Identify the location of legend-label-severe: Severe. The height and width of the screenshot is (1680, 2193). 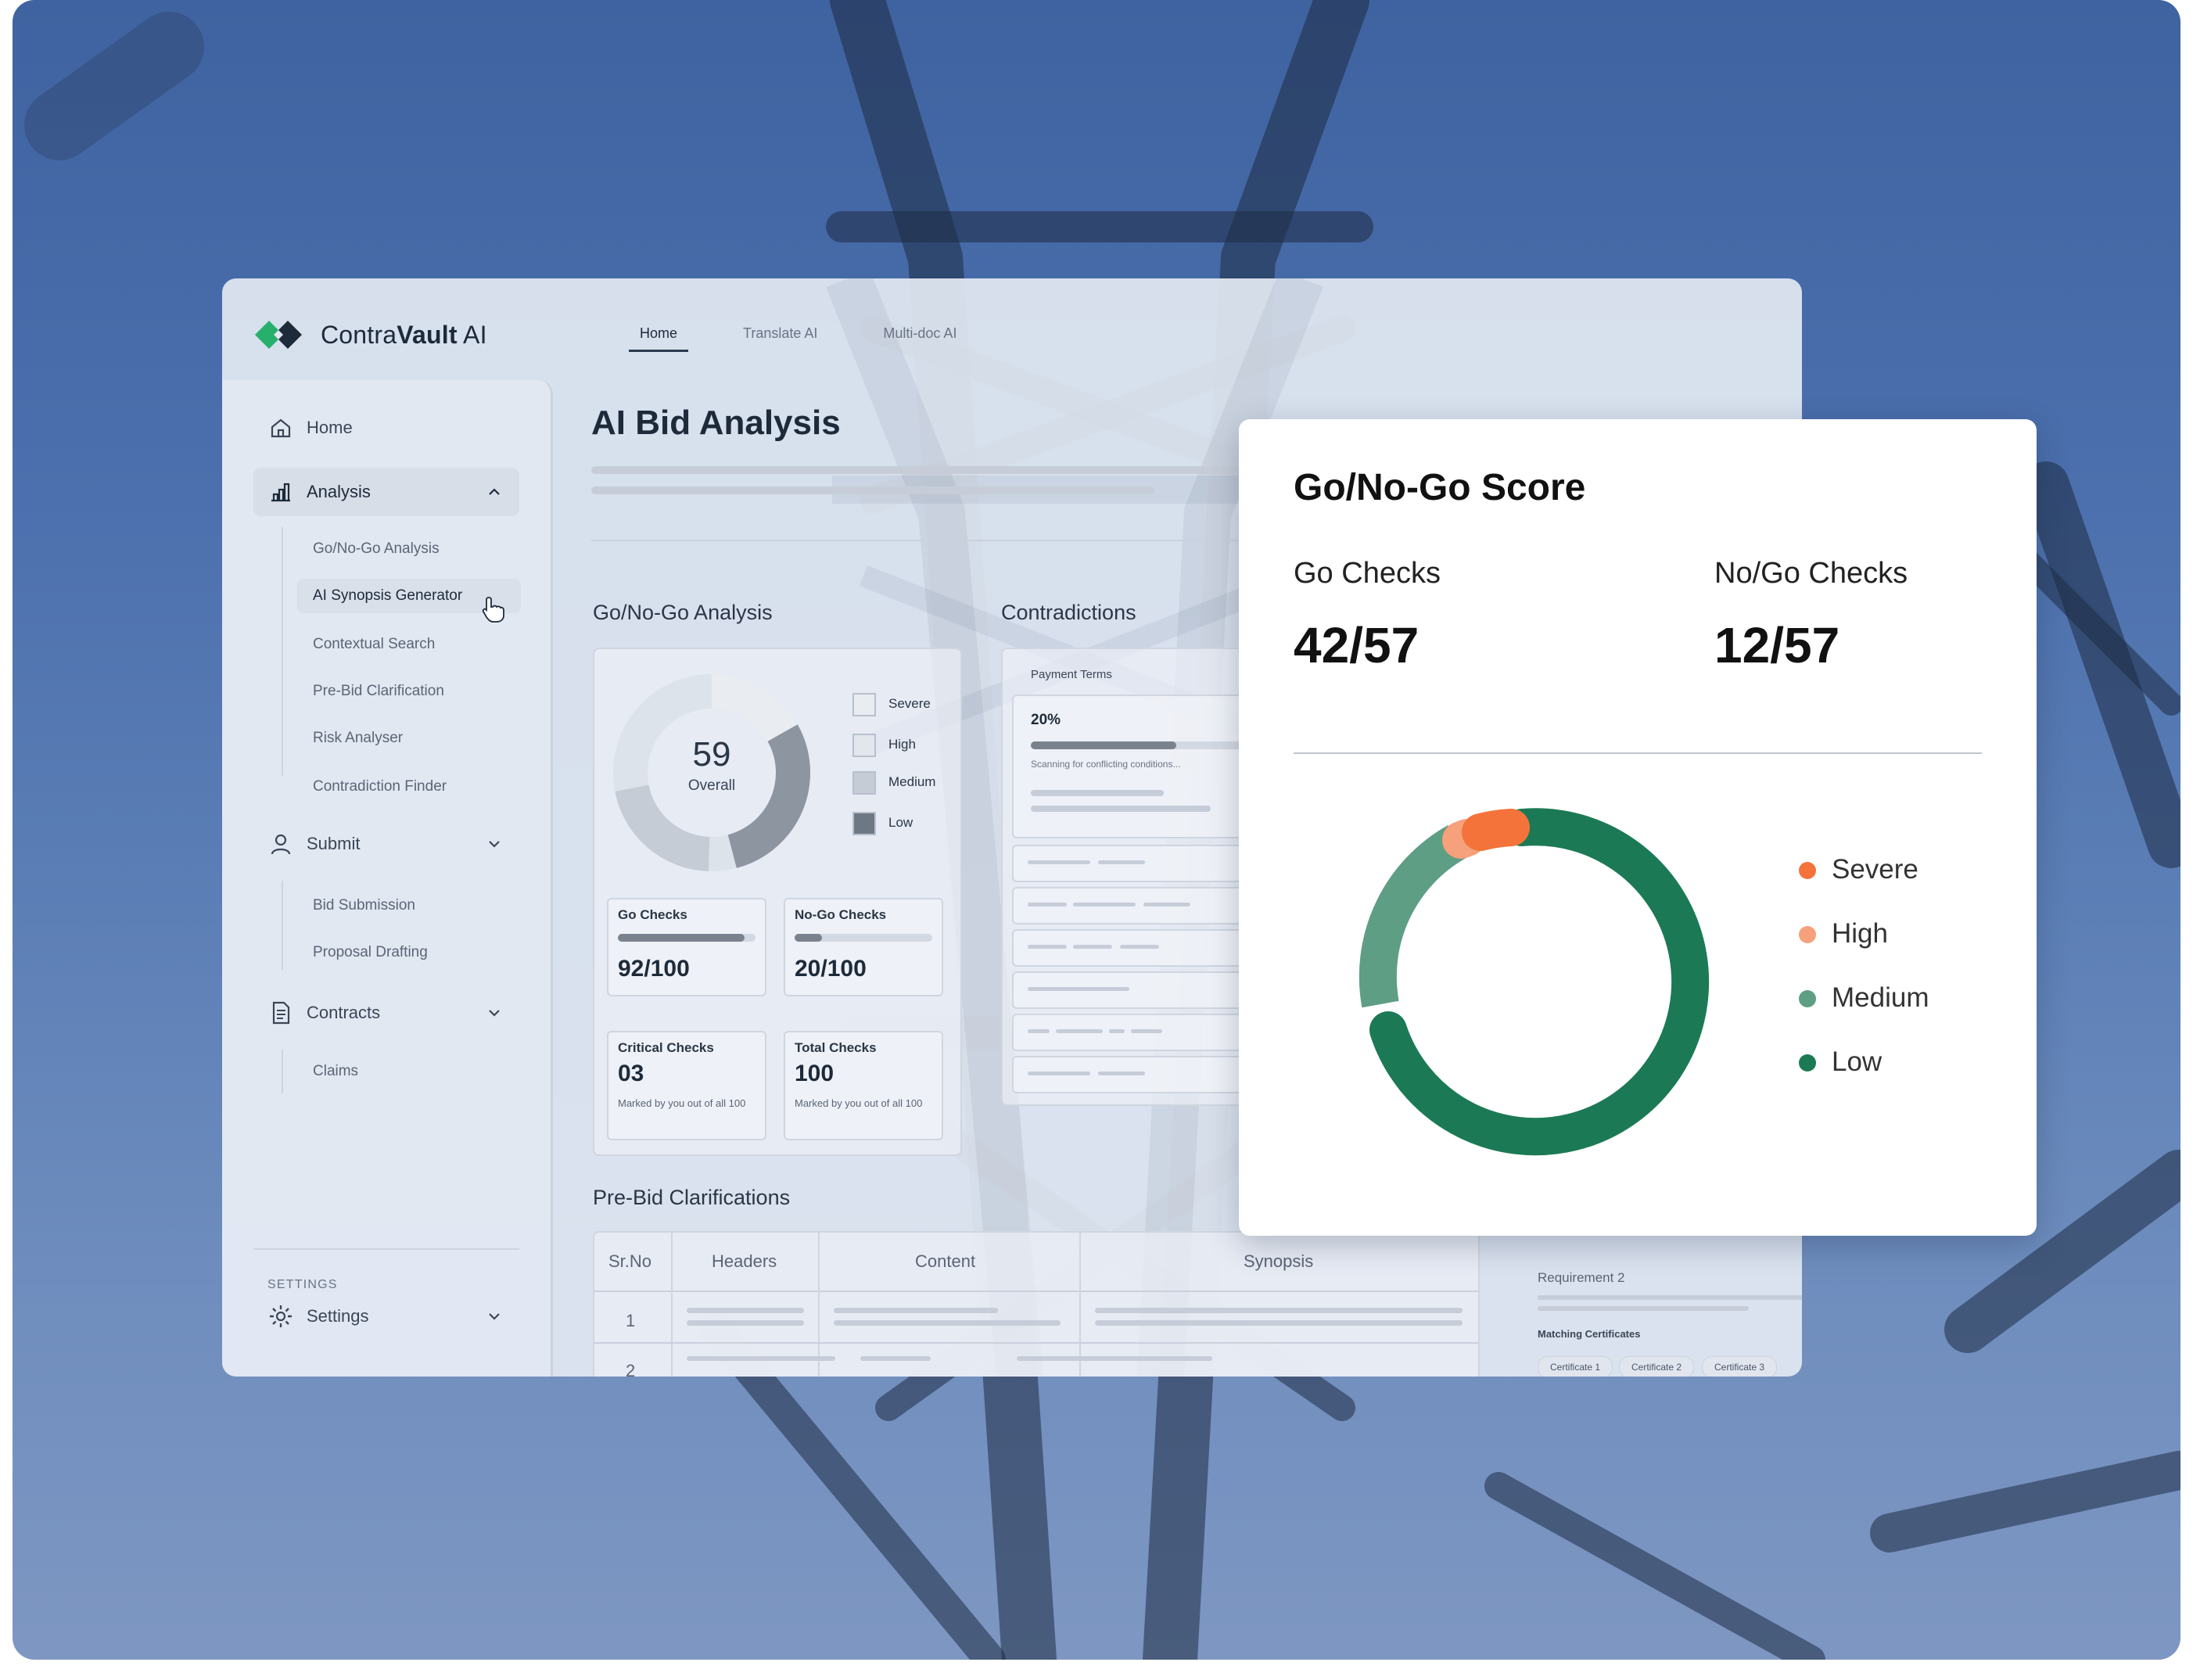
(1875, 869).